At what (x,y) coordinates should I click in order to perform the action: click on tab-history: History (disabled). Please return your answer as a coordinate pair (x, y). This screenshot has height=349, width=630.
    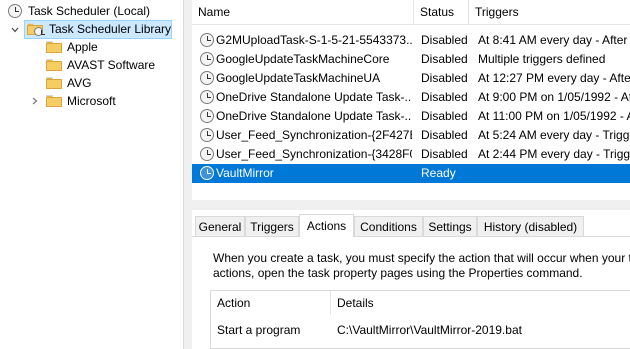
    Looking at the image, I should click on (530, 226).